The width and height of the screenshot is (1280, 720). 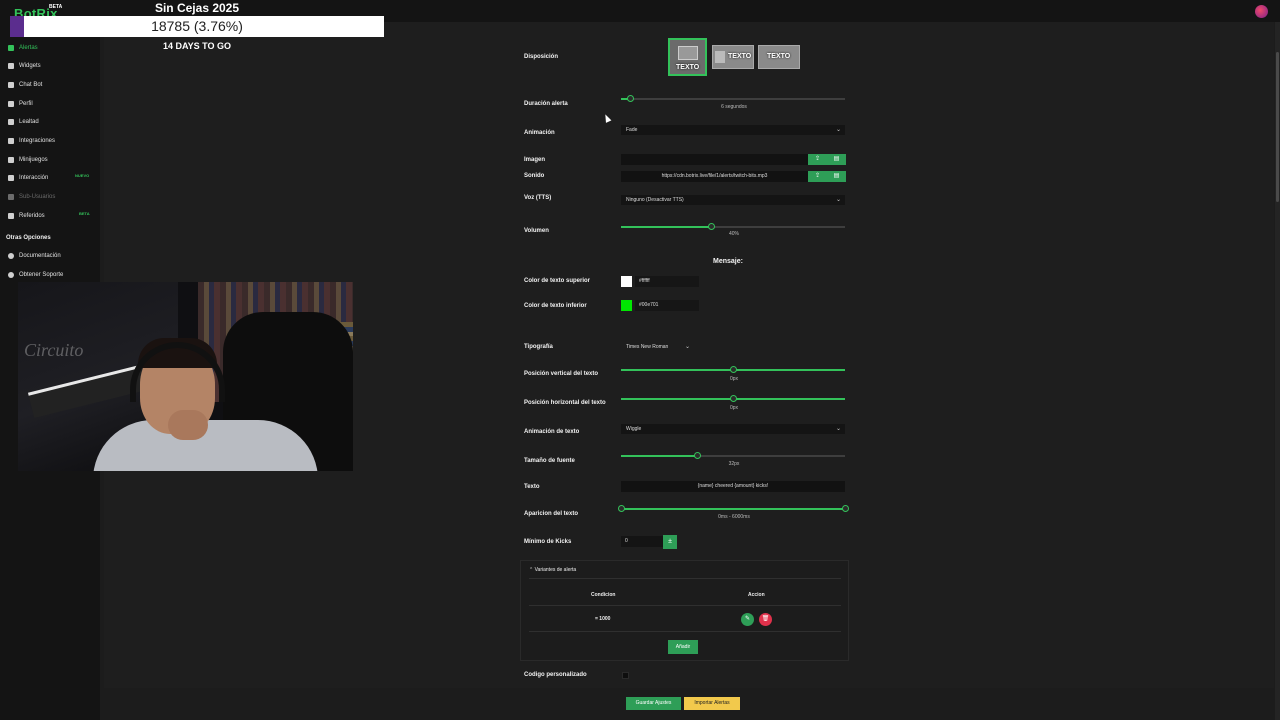 I want to click on sidebar-item-sub-usuarios: Sub-Usuarios, so click(x=31, y=197).